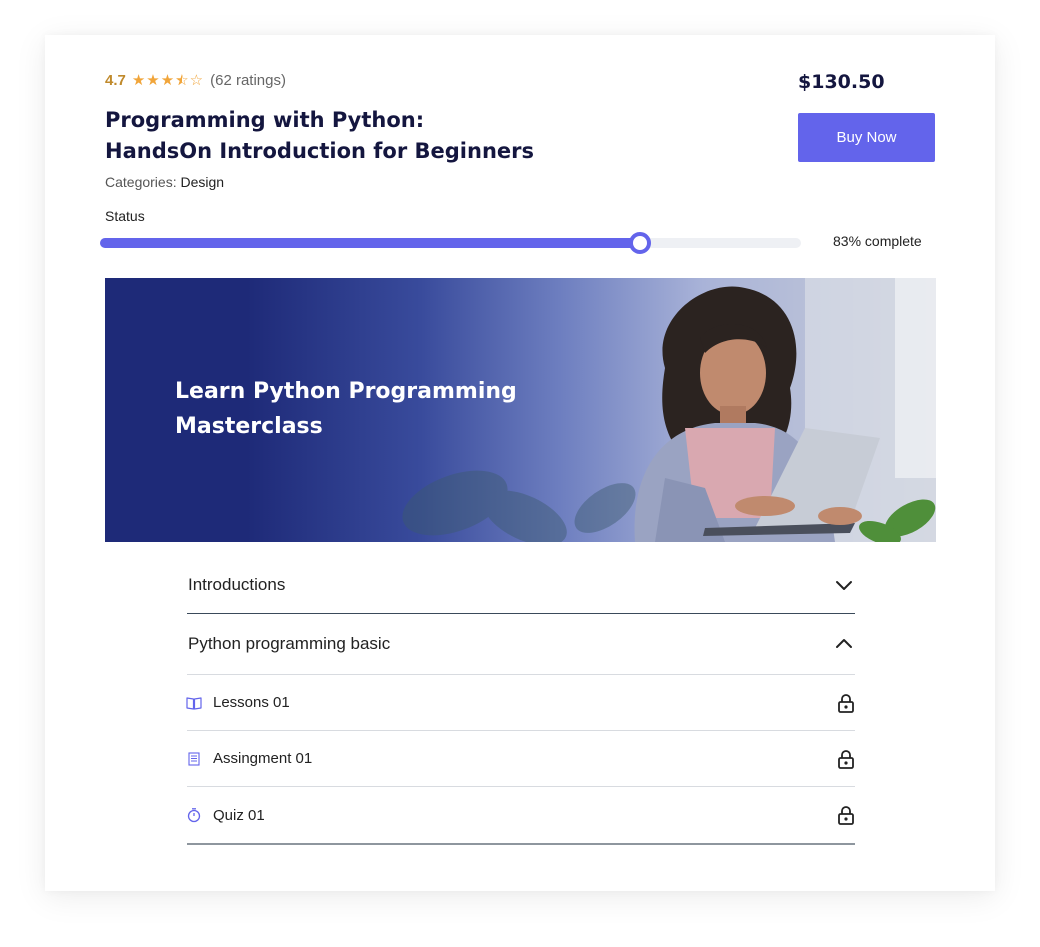 The width and height of the screenshot is (1040, 947). I want to click on rating-count: (62 ratings), so click(248, 80).